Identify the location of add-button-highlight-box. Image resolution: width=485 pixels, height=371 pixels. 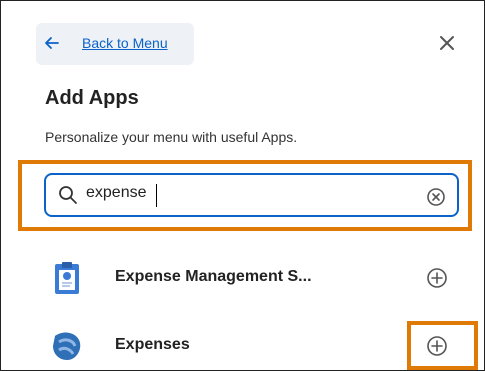
(442, 345).